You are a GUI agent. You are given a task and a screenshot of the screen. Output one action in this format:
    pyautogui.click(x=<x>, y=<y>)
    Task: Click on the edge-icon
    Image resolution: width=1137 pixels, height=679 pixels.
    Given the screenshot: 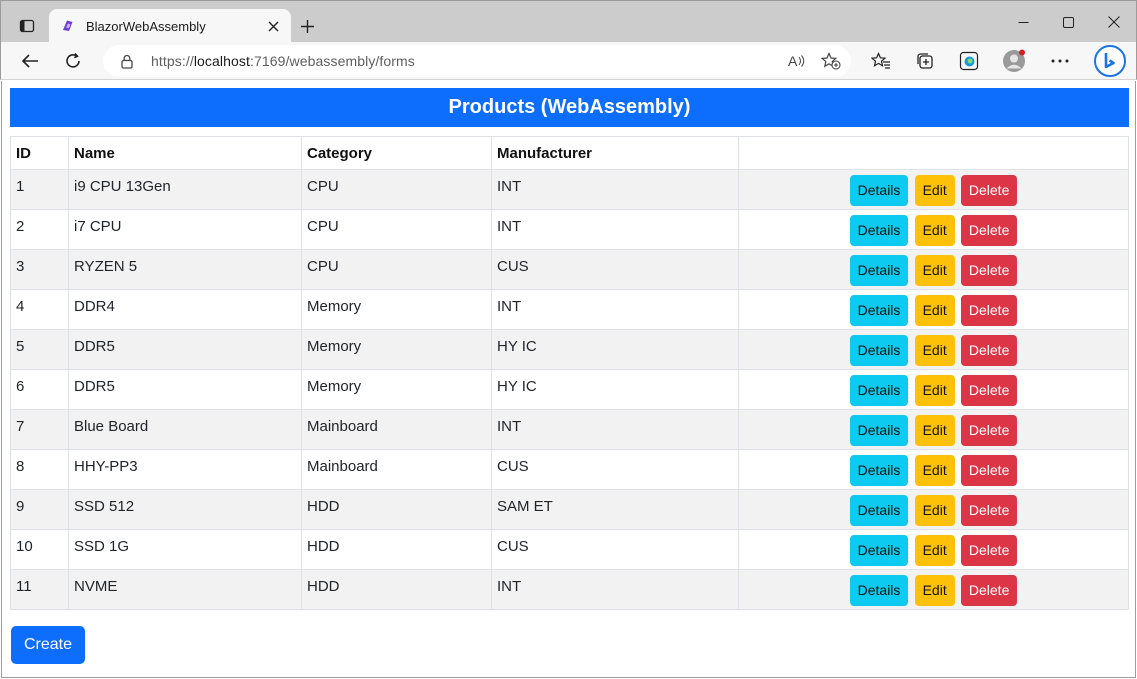 What is the action you would take?
    pyautogui.click(x=969, y=61)
    